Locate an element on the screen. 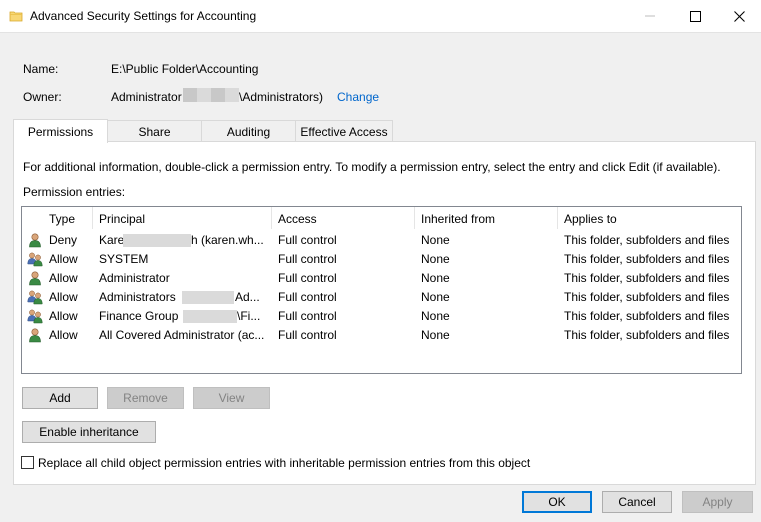  owner-value-start: Administrator is located at coordinates (146, 97).